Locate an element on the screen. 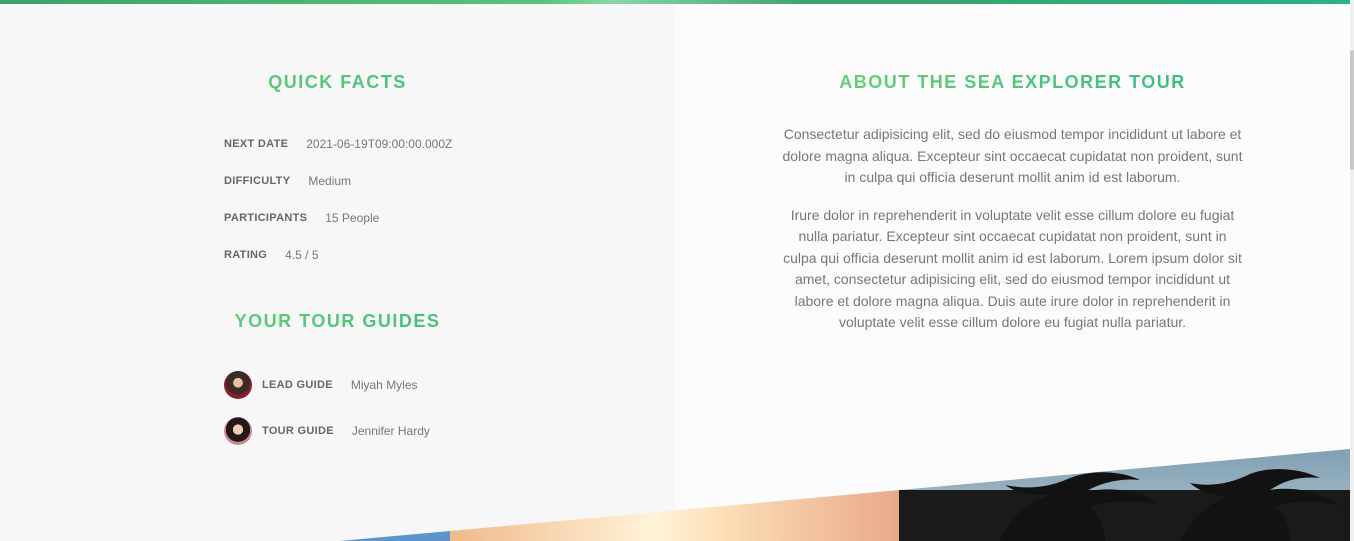 The height and width of the screenshot is (541, 1354). fact-row-participants: Participants 15 People is located at coordinates (338, 217).